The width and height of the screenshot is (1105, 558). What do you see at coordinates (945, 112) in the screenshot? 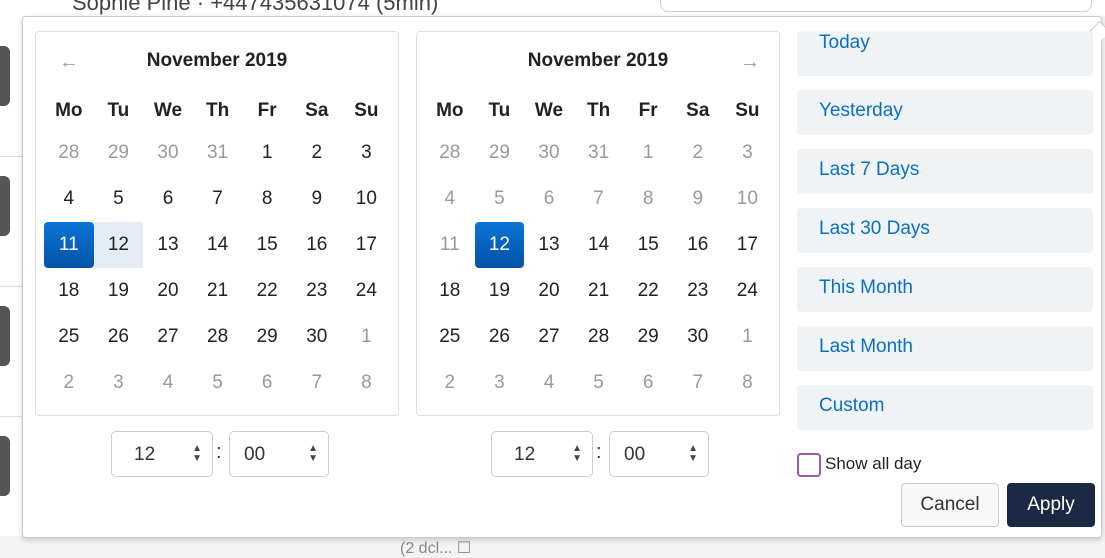
I see `range-yesterday-button: Yesterday` at bounding box center [945, 112].